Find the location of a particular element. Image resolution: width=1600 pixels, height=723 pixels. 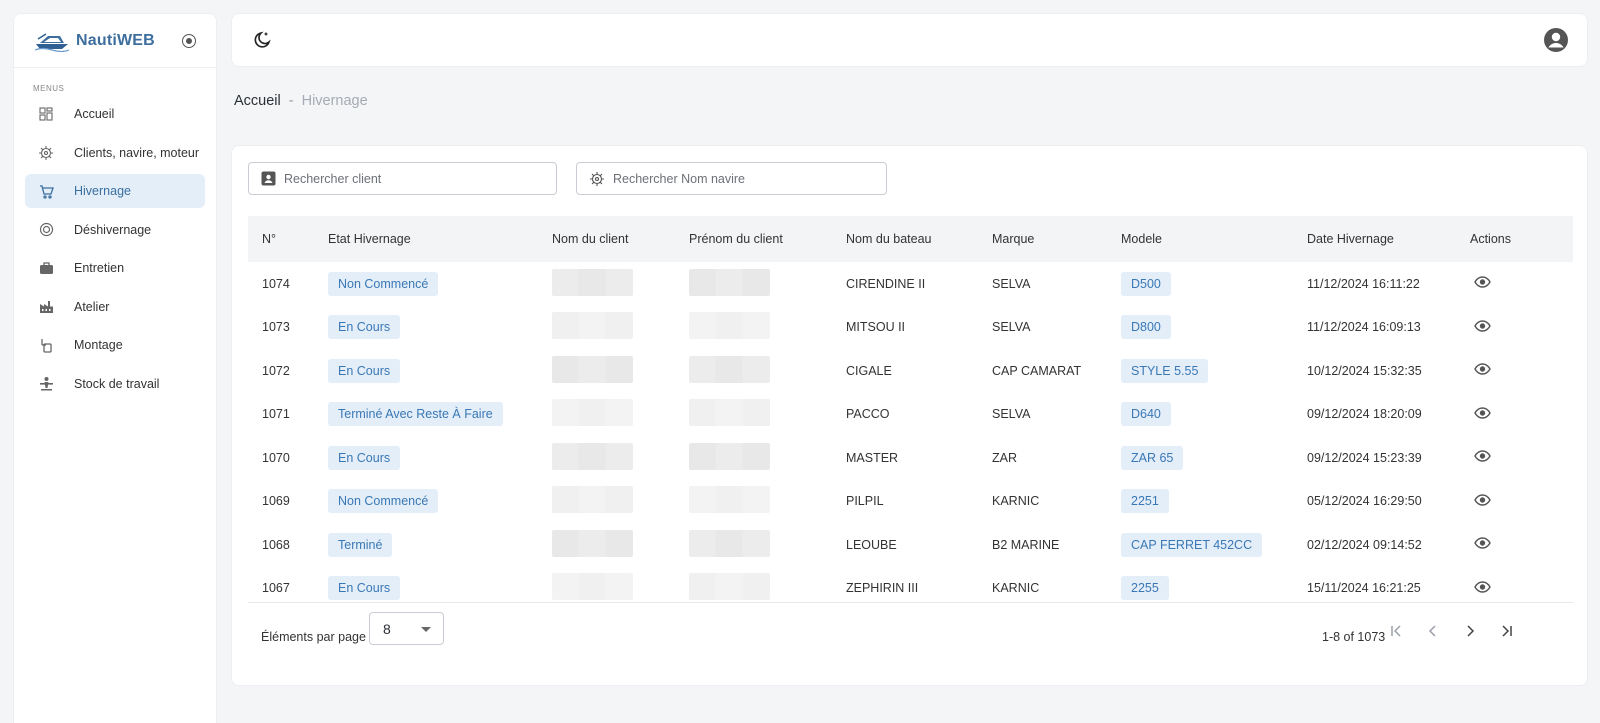

cell-date: 05/12/2024 16:29:50 is located at coordinates (1364, 501).